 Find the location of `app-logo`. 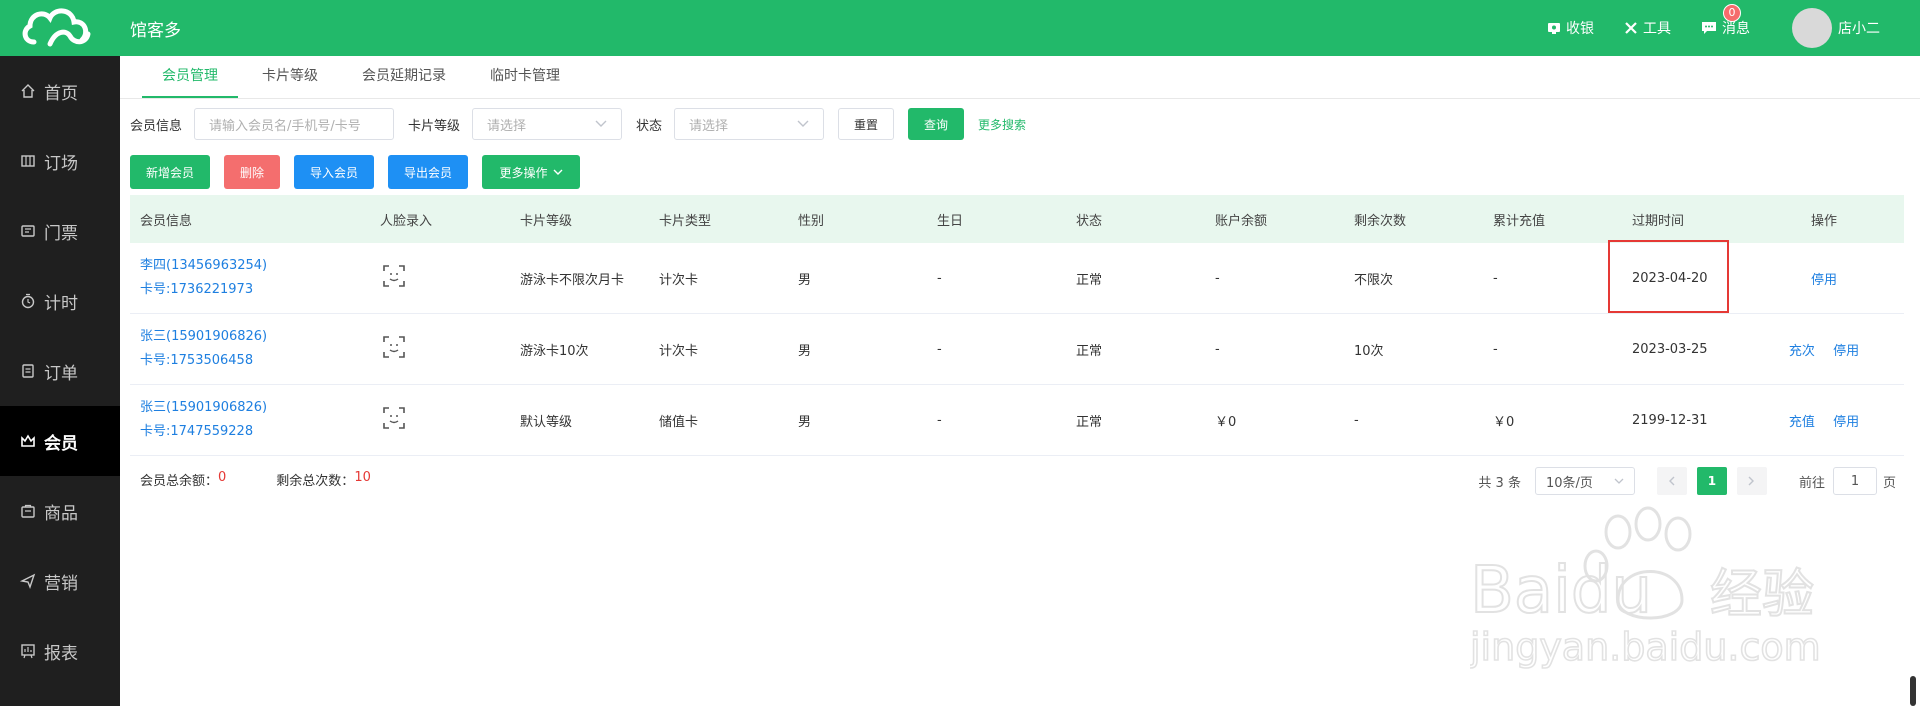

app-logo is located at coordinates (56, 27).